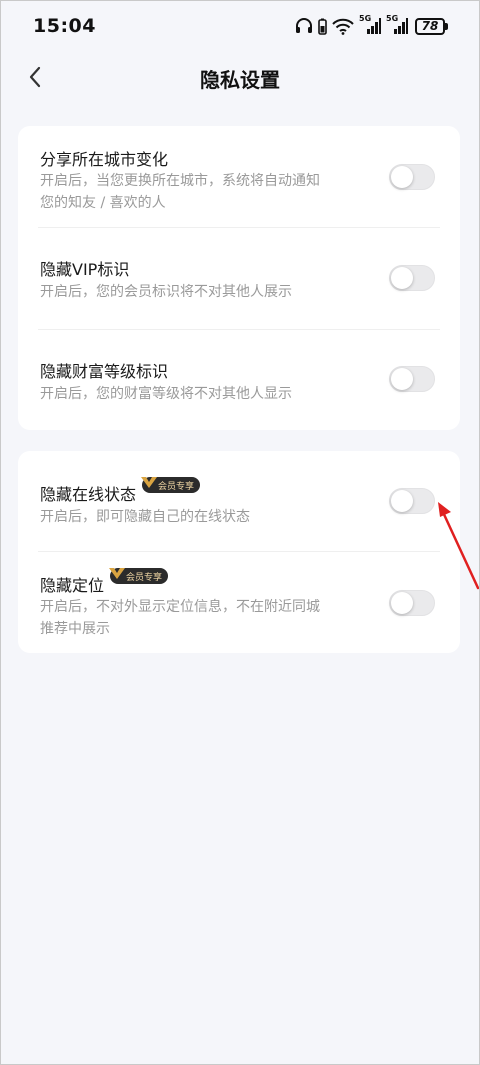  I want to click on system-icons: 5G 5G 78, so click(371, 24).